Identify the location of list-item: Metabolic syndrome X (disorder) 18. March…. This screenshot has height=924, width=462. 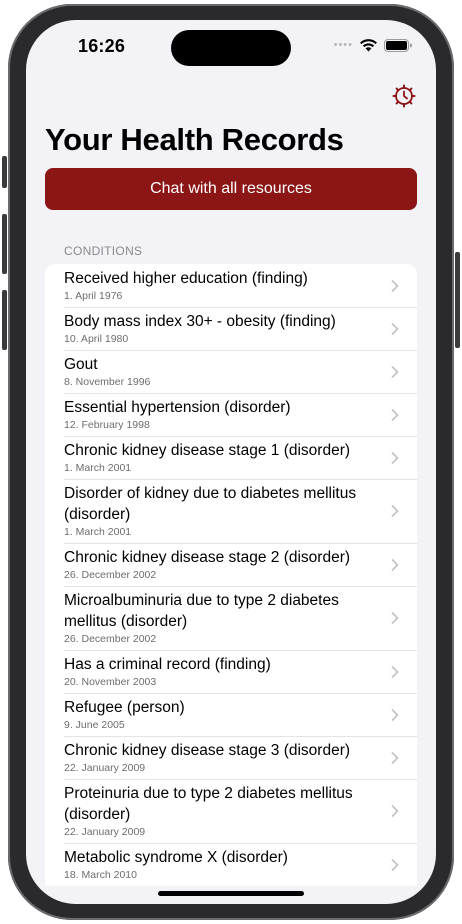
(231, 864).